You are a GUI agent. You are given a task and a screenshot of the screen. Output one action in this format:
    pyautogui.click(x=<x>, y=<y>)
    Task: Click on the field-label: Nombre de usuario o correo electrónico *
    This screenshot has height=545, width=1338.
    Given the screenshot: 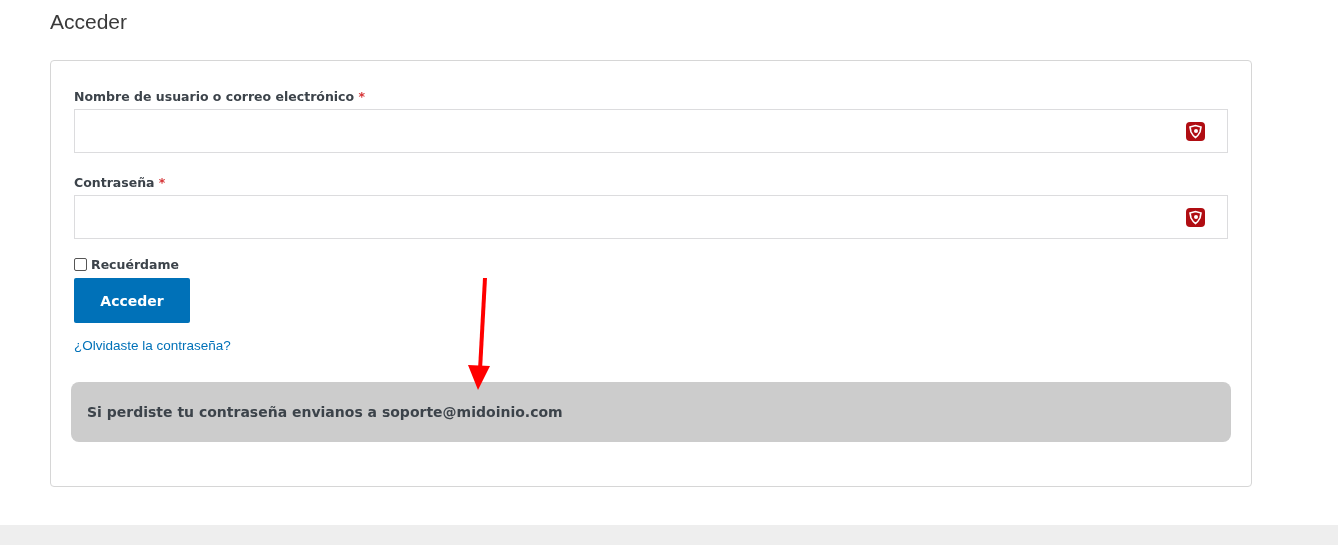 What is the action you would take?
    pyautogui.click(x=220, y=96)
    